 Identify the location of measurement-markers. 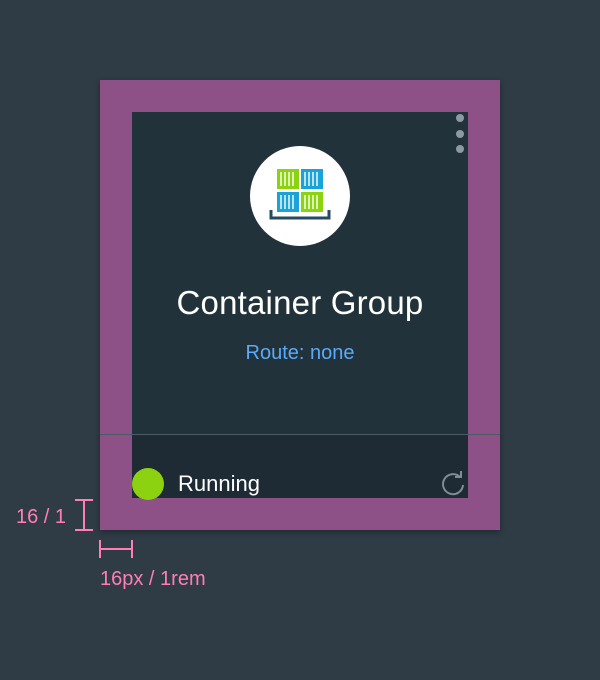
(104, 528).